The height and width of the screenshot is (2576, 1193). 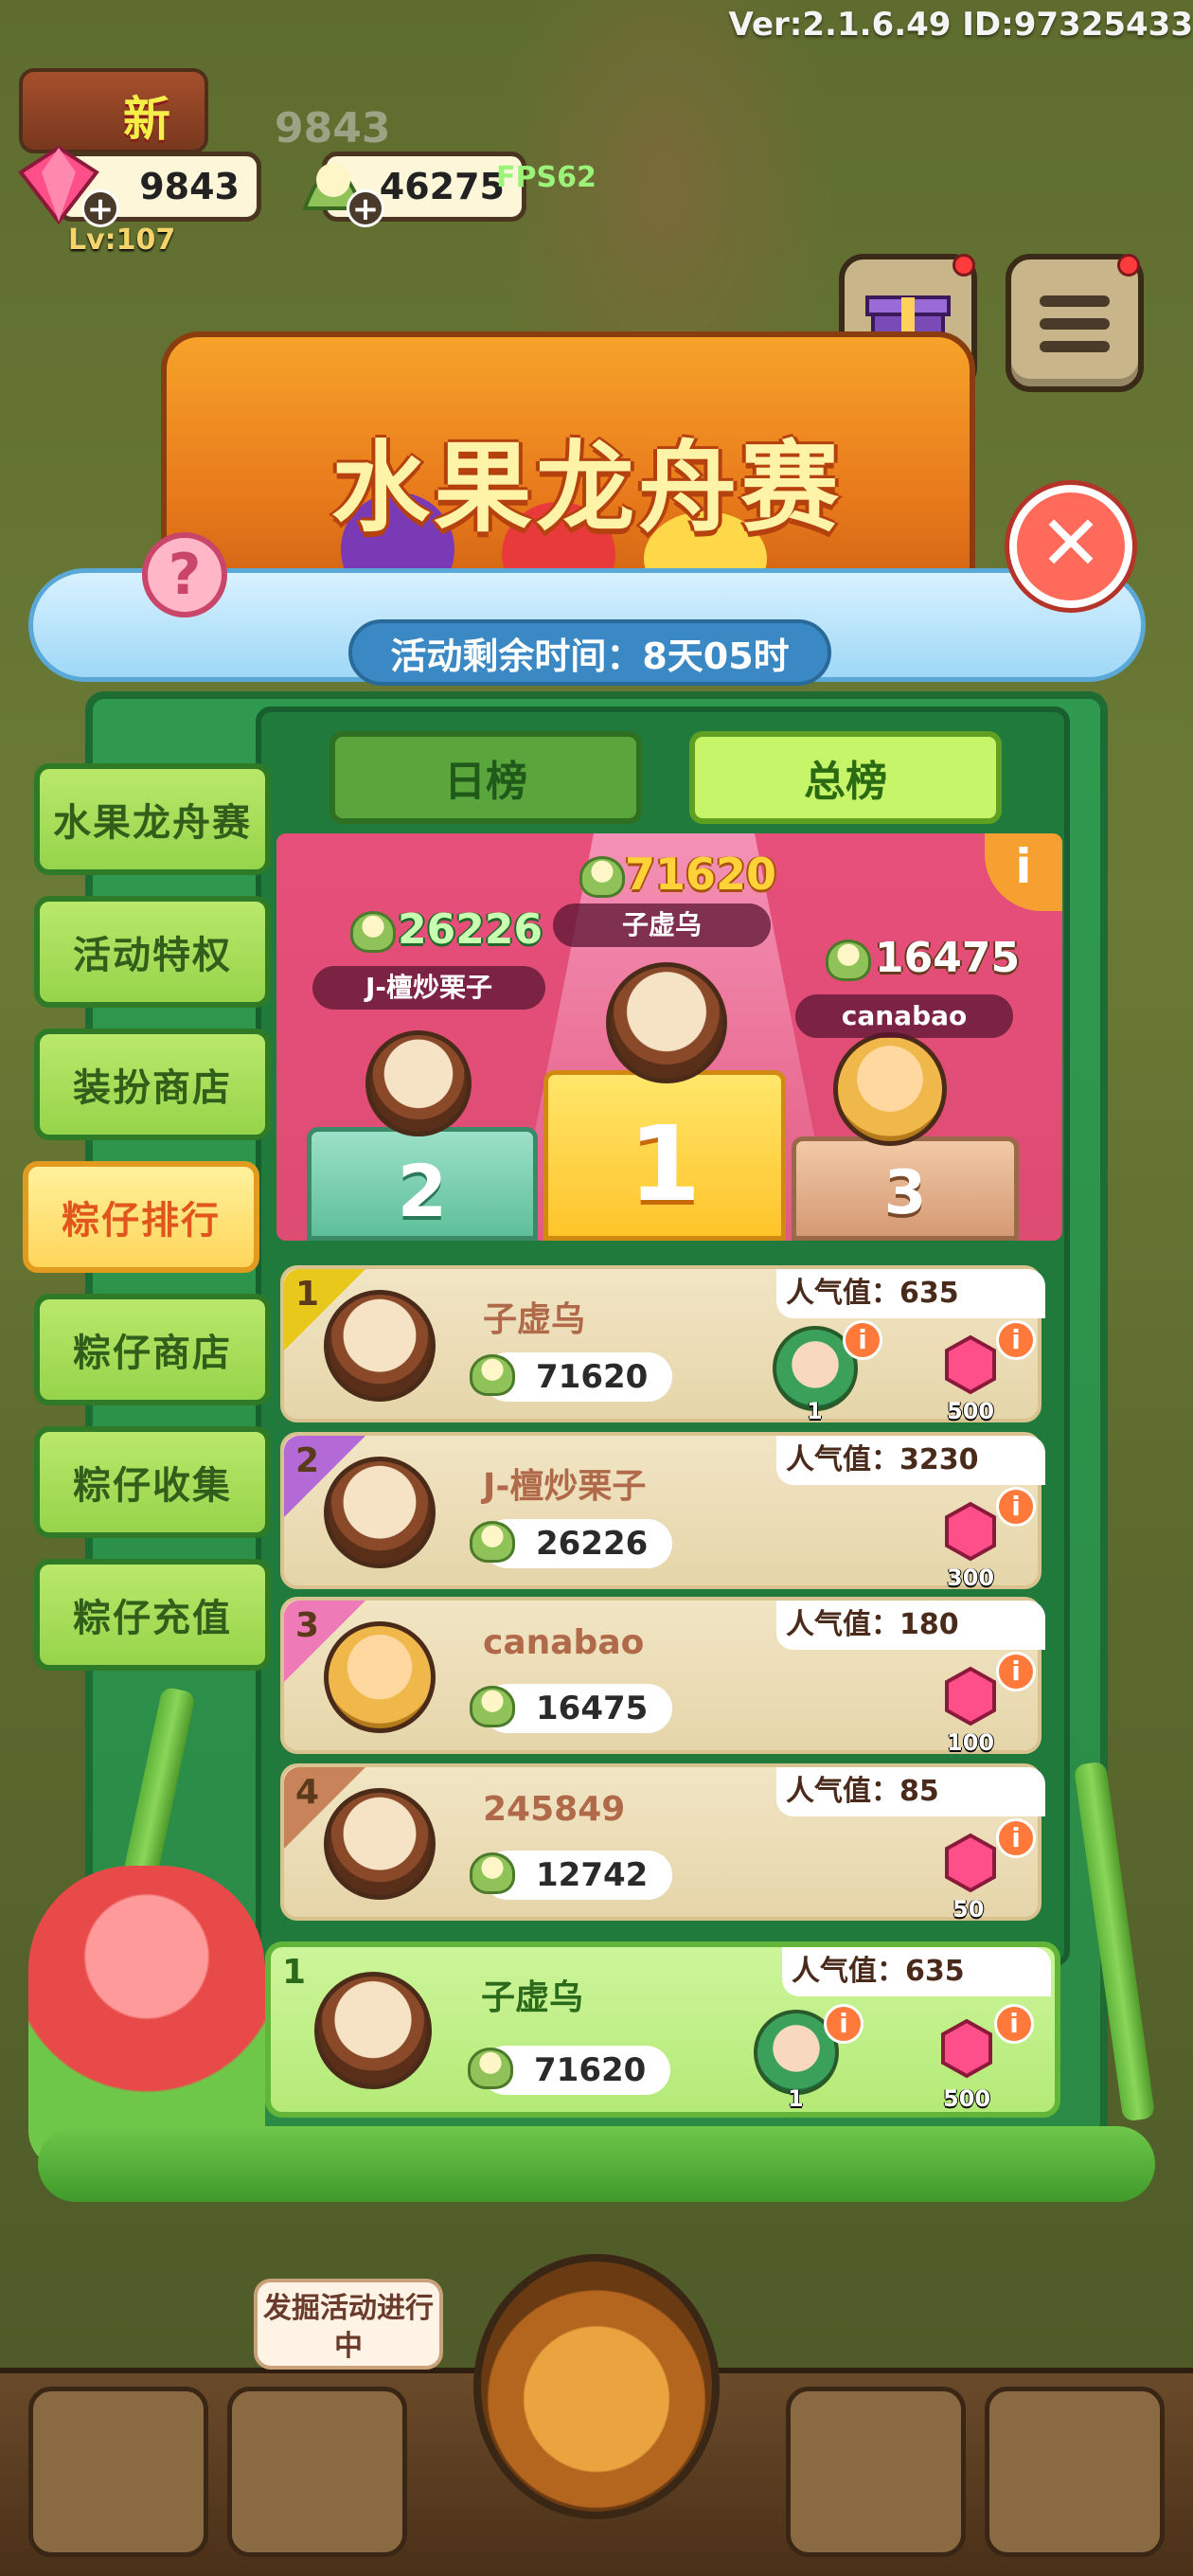 I want to click on player-score: 26226, so click(x=571, y=1543).